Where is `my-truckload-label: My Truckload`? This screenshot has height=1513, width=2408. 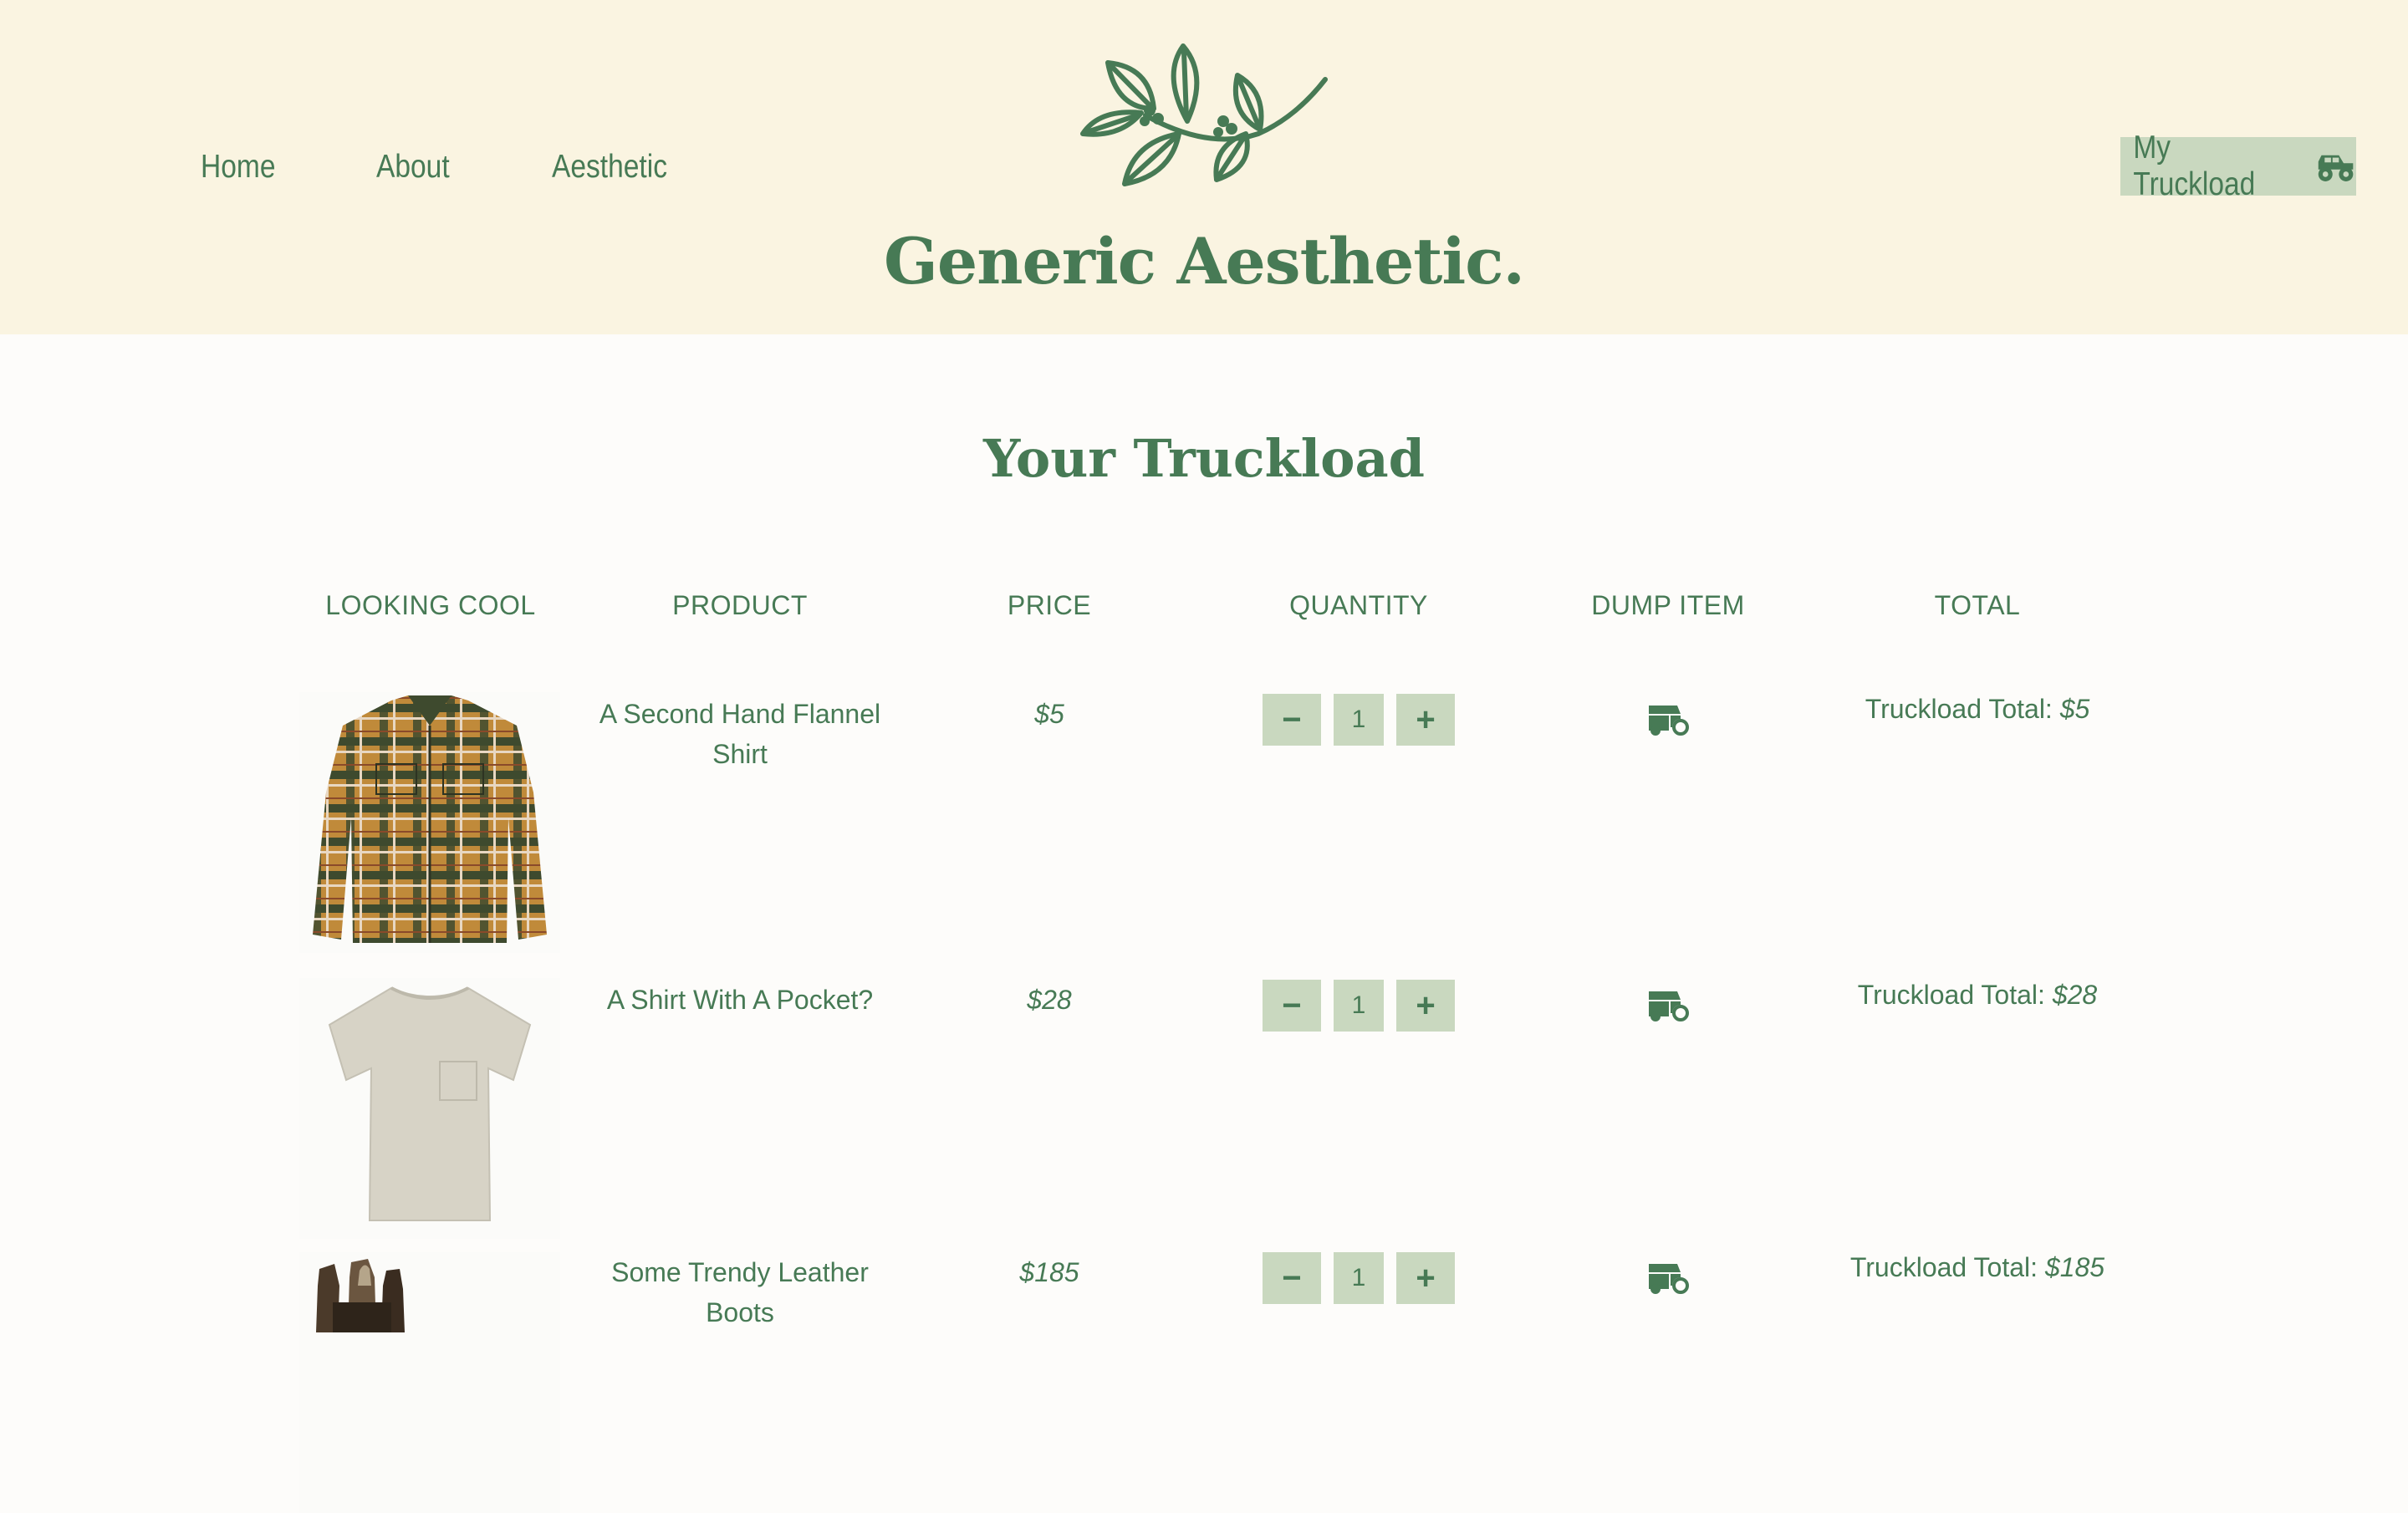 my-truckload-label: My Truckload is located at coordinates (2195, 166).